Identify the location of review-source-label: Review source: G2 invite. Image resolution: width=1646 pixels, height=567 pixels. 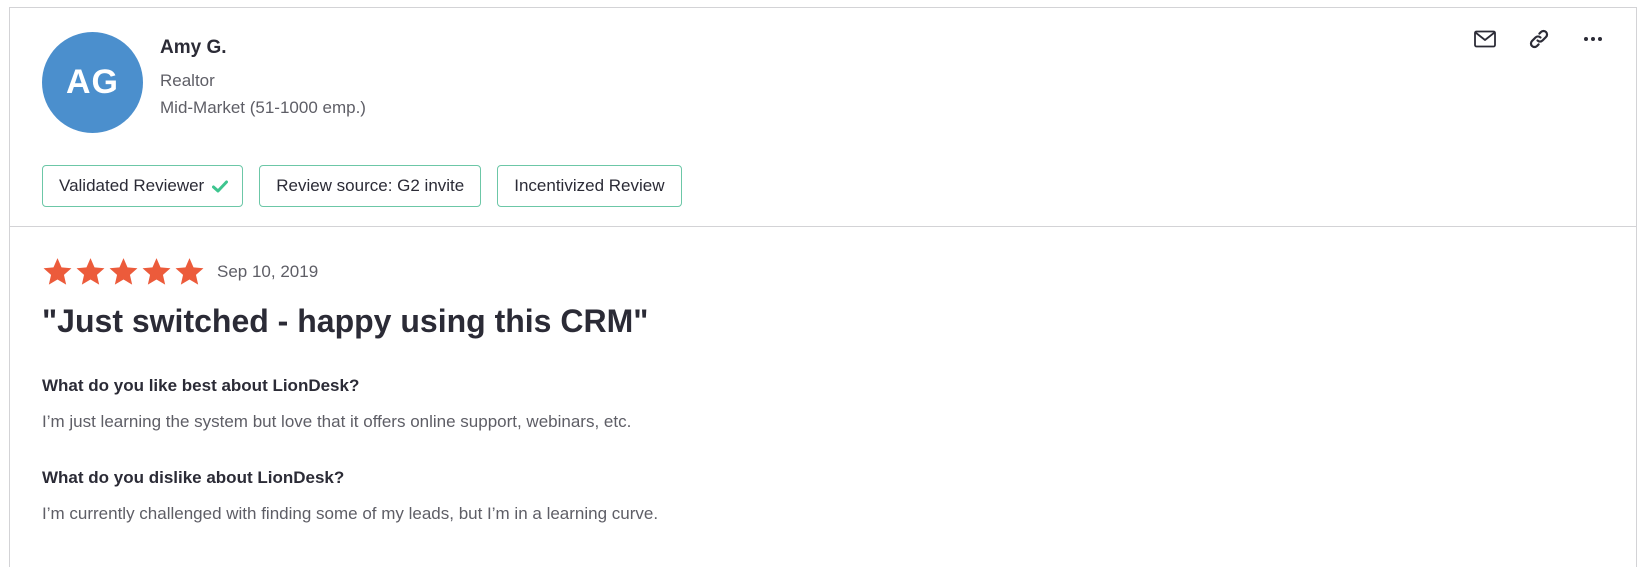
(370, 185).